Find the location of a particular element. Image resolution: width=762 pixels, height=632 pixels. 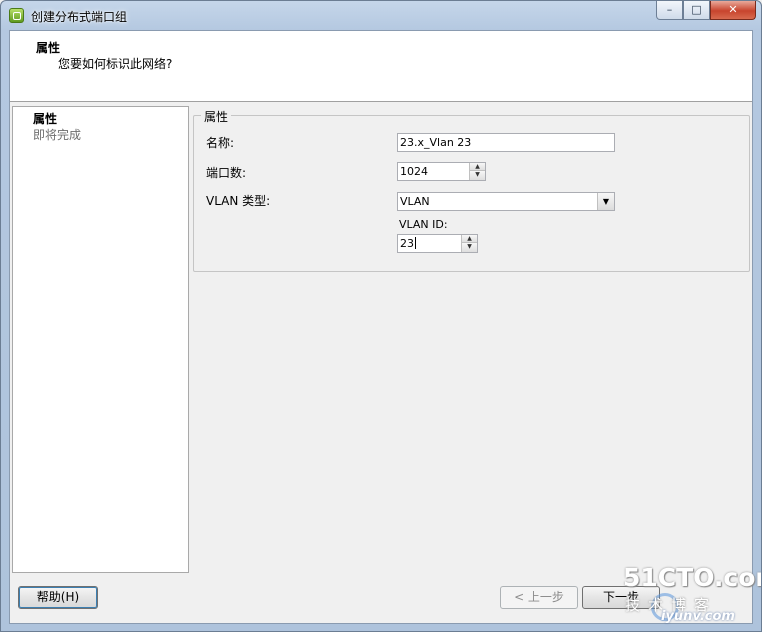

step-ready-to-complete: 即将完成 is located at coordinates (57, 135).